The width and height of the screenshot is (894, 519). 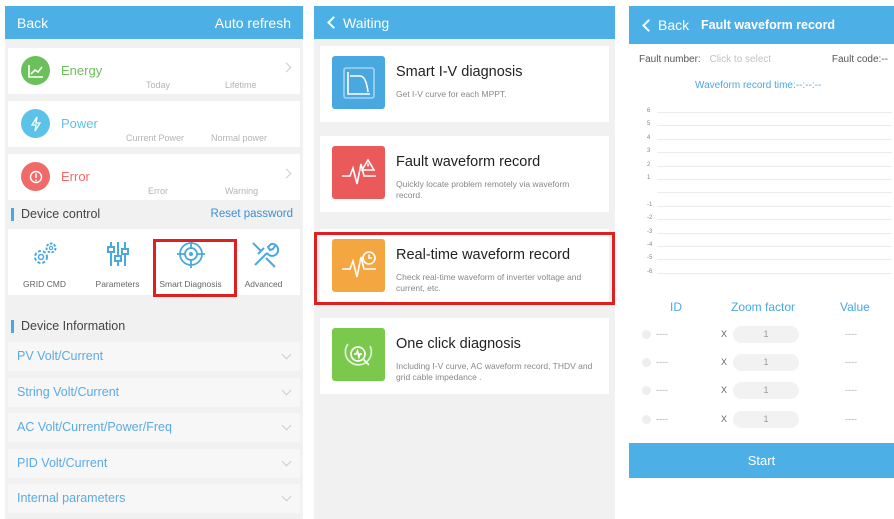 What do you see at coordinates (451, 94) in the screenshot?
I see `item-desc: Get I-V curve for each MPPT.` at bounding box center [451, 94].